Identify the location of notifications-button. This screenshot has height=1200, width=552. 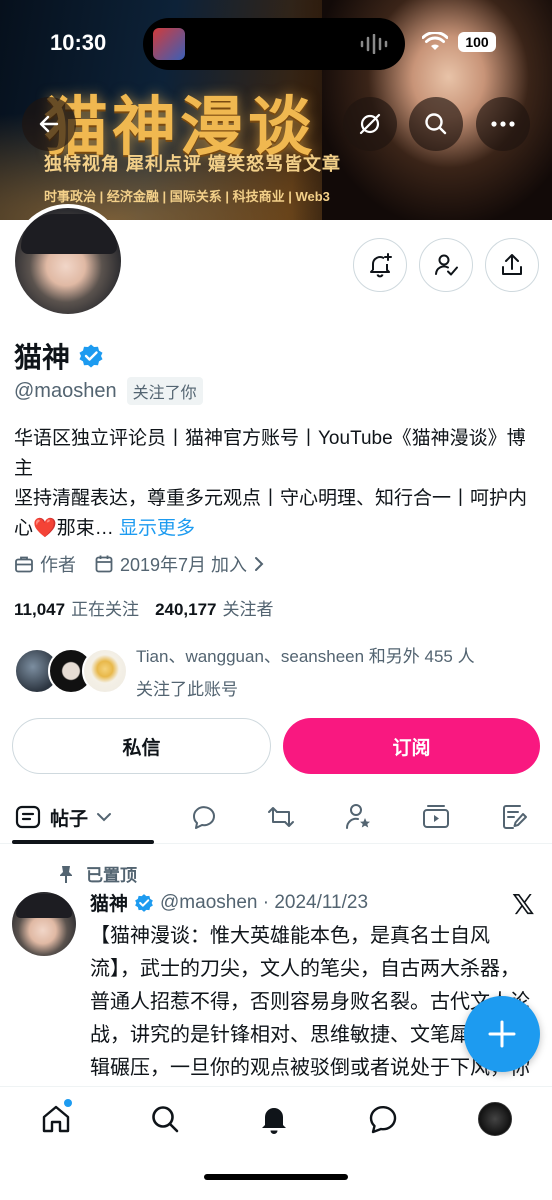
(380, 265).